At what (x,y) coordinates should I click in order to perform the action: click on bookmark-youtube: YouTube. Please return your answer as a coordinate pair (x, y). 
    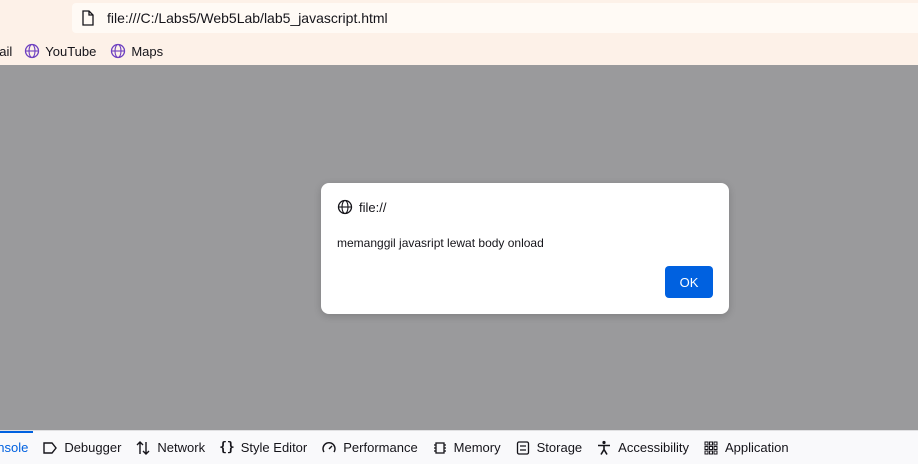
    Looking at the image, I should click on (60, 51).